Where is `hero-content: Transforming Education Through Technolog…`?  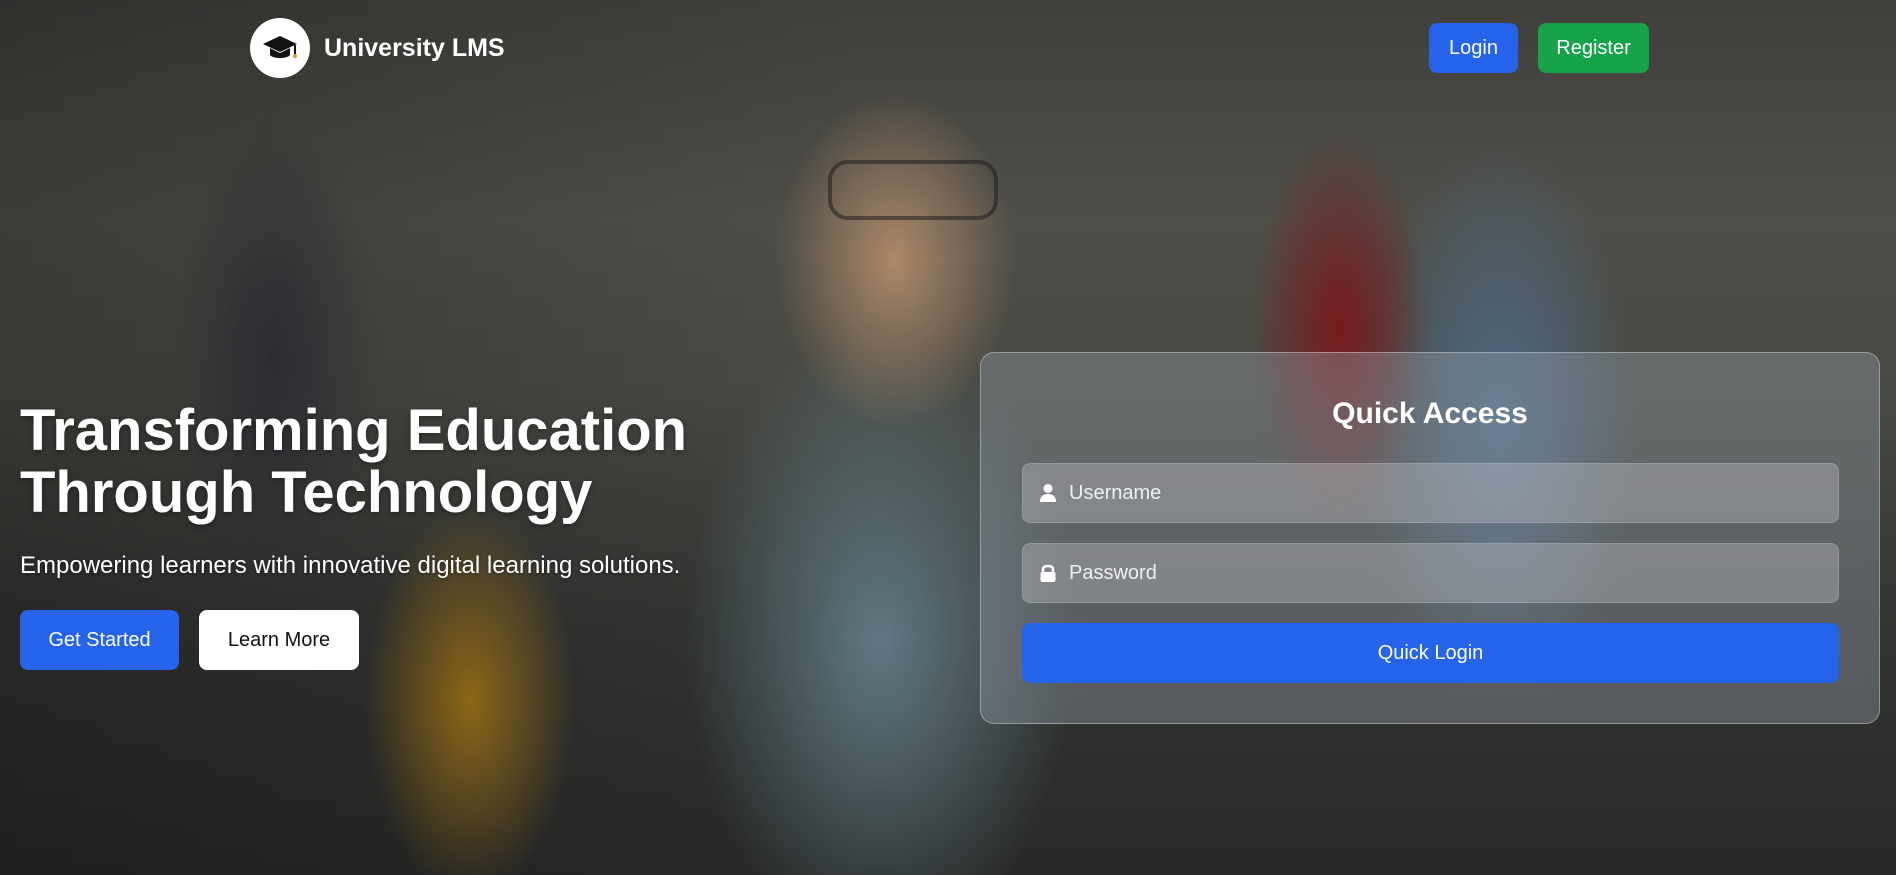
hero-content: Transforming Education Through Technolog… is located at coordinates (400, 535).